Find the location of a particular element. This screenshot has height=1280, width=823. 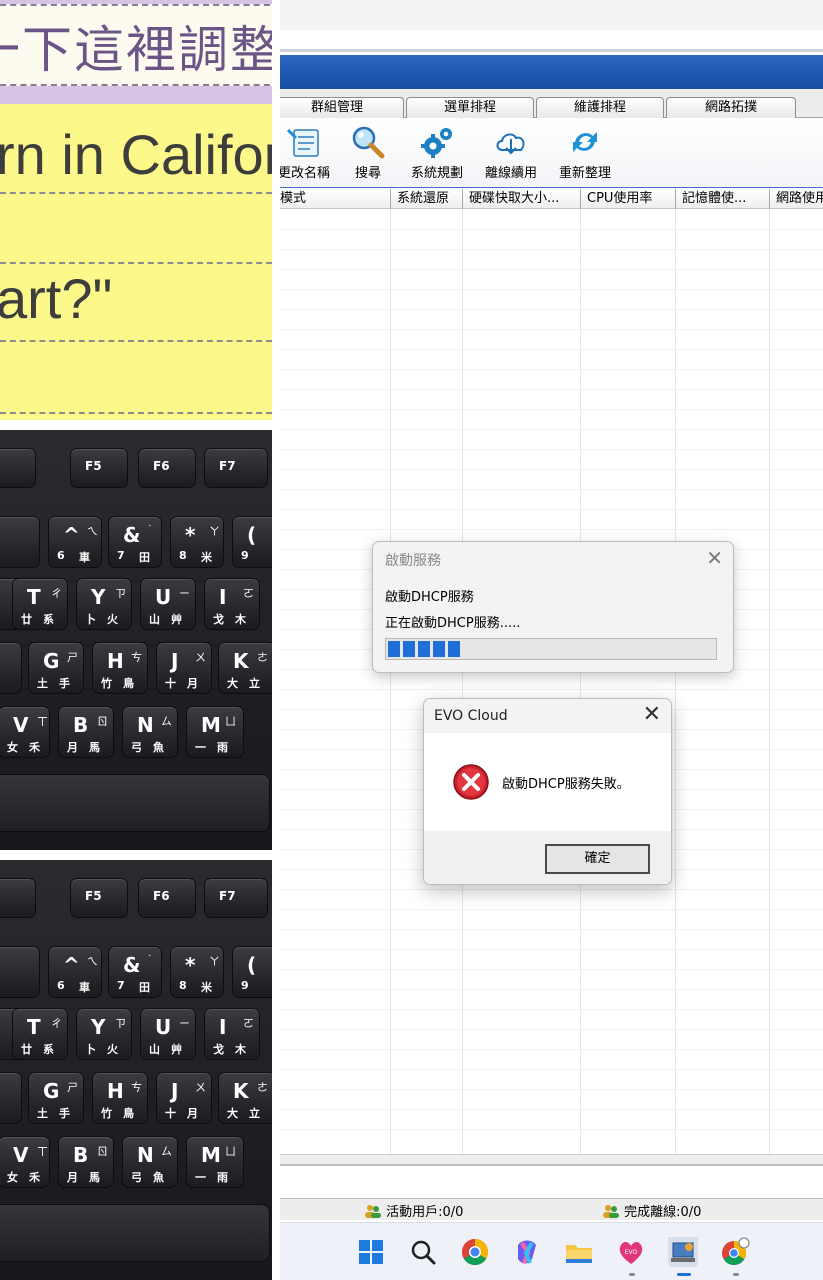

keyboard-spacebar is located at coordinates (135, 1233).